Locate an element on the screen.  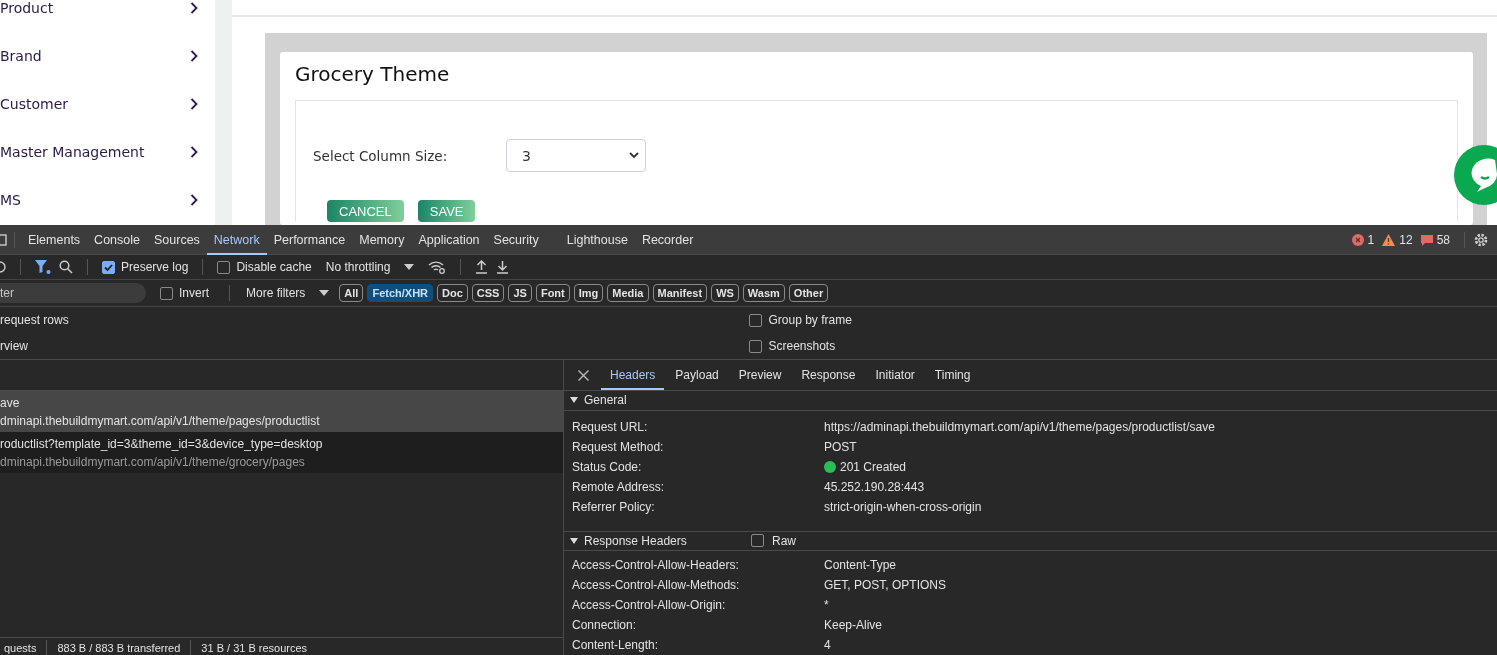
header-name: Request Method: is located at coordinates (618, 446).